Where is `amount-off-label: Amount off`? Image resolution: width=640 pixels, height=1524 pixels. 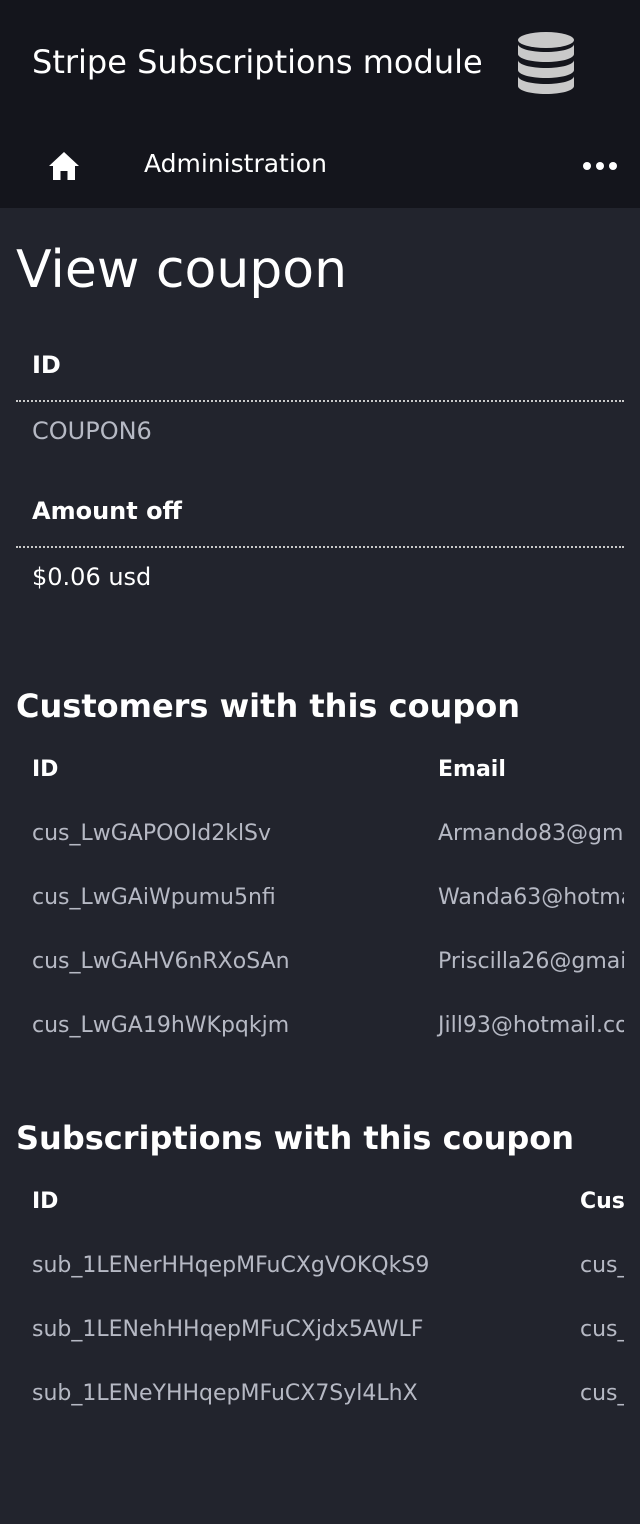
amount-off-label: Amount off is located at coordinates (107, 511).